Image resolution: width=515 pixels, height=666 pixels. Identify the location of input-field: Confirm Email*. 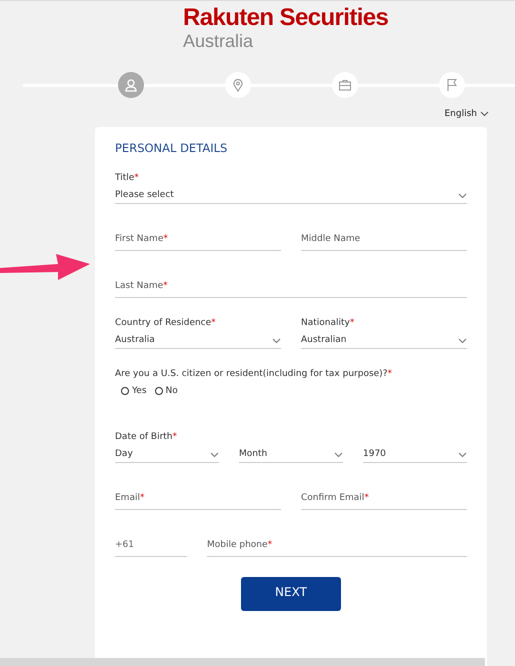
(384, 496).